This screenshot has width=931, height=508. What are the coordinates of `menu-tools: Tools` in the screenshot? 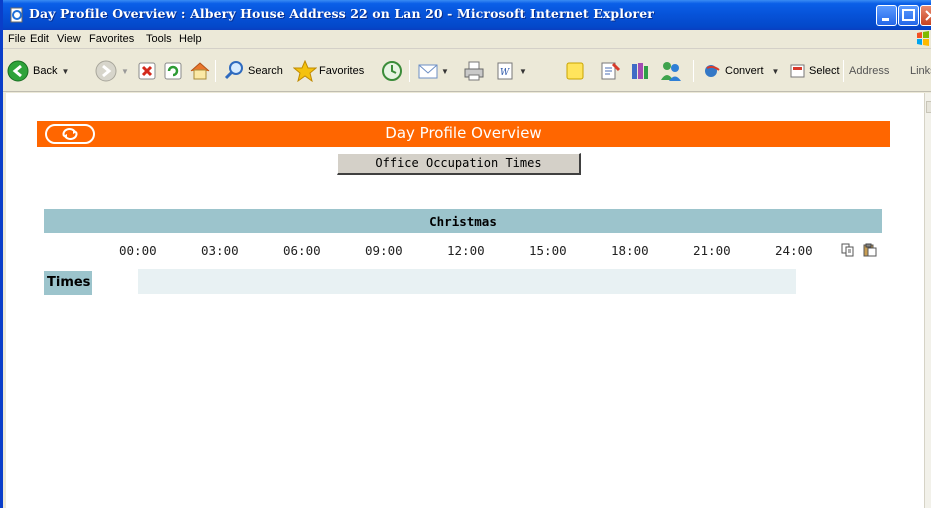 It's located at (159, 39).